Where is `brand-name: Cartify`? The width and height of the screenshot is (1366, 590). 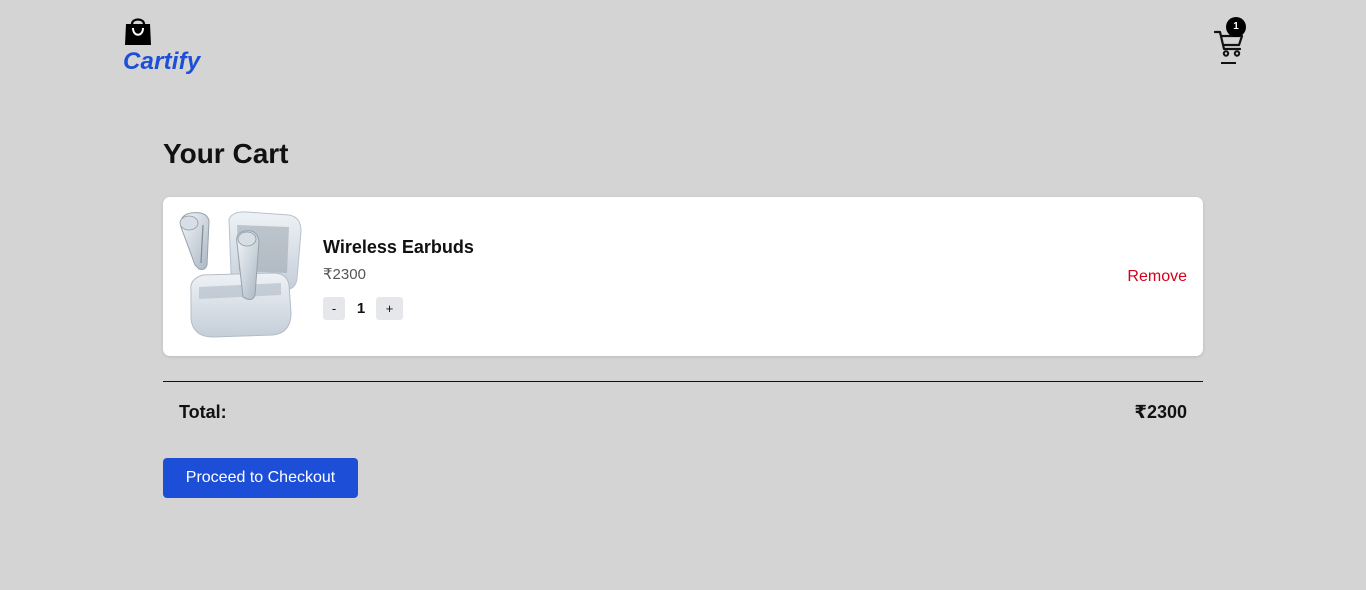 brand-name: Cartify is located at coordinates (162, 61).